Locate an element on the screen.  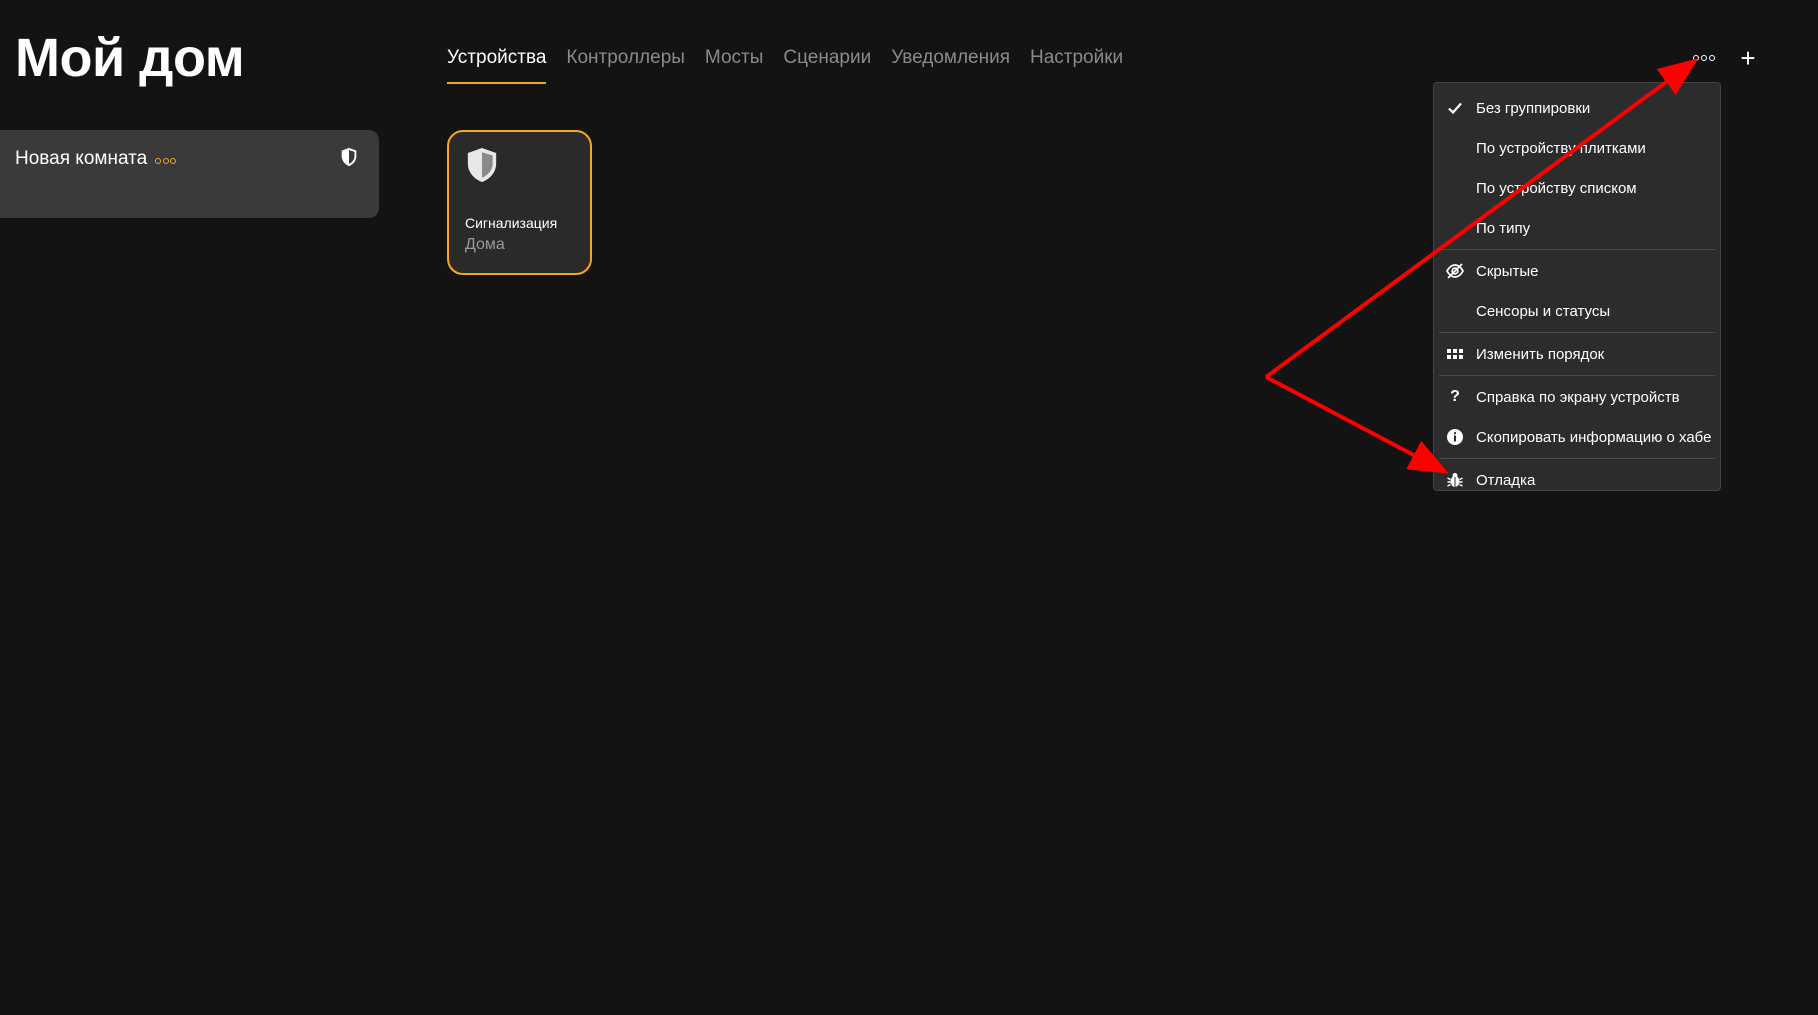
menu-item-label: По устройству списком is located at coordinates (1556, 188).